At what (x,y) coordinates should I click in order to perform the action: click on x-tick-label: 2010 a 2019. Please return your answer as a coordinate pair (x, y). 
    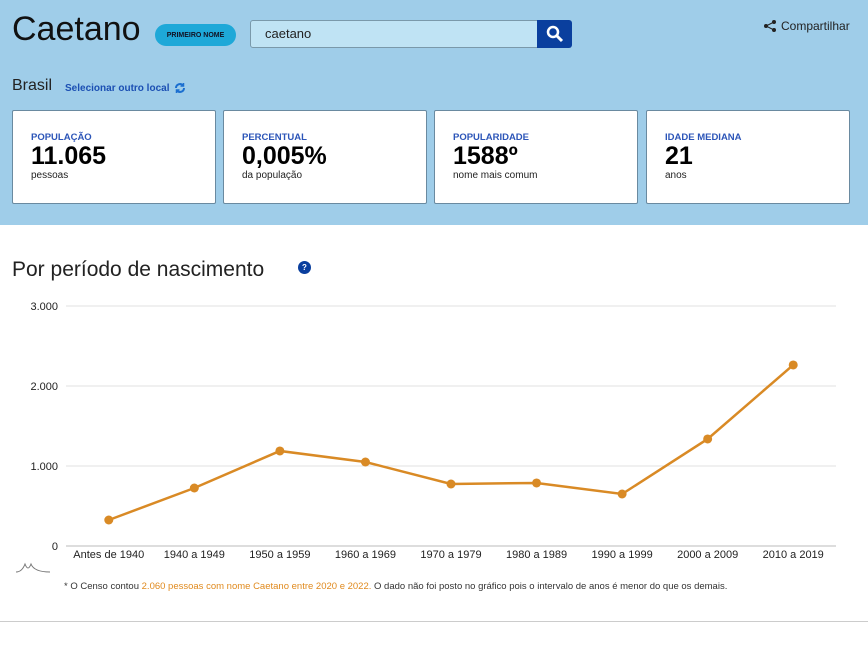
    Looking at the image, I should click on (793, 555).